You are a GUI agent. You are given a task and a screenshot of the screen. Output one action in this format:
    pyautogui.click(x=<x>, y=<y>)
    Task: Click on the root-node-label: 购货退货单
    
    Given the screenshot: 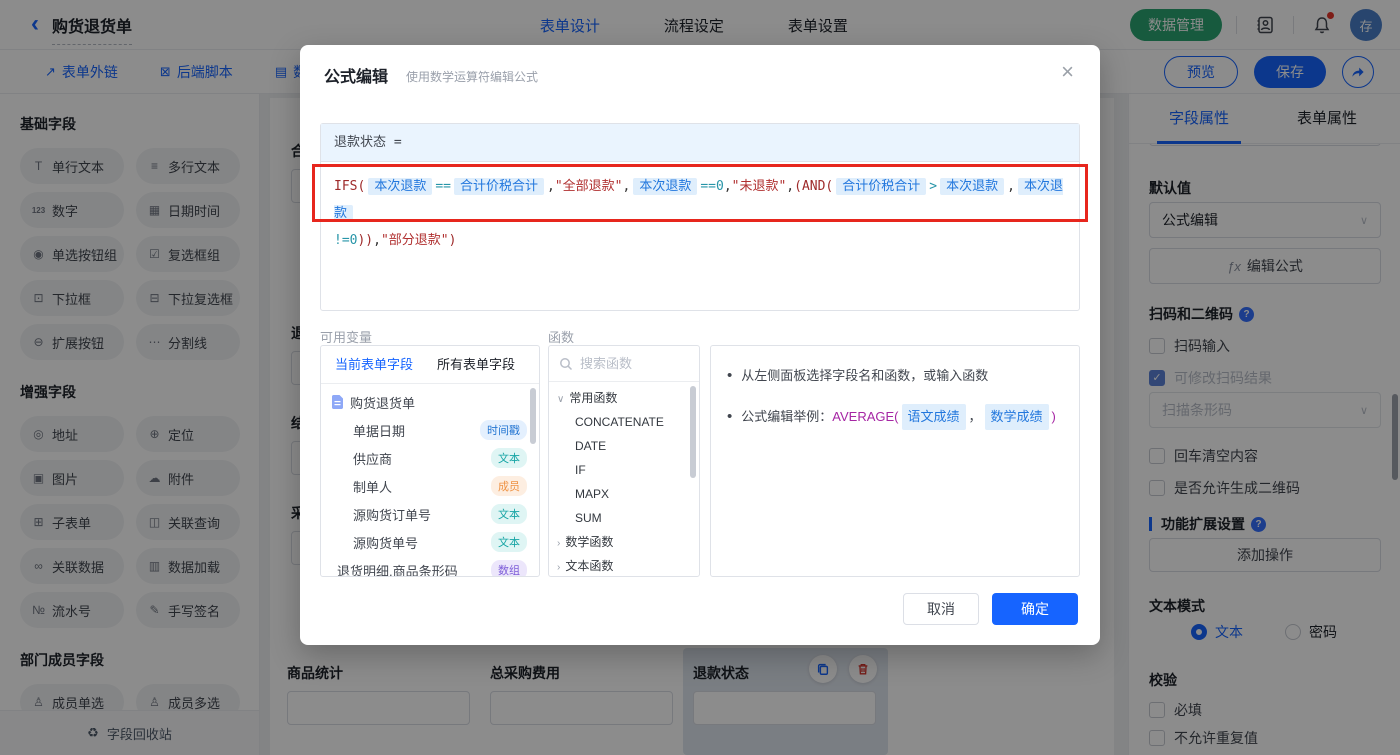 What is the action you would take?
    pyautogui.click(x=383, y=403)
    